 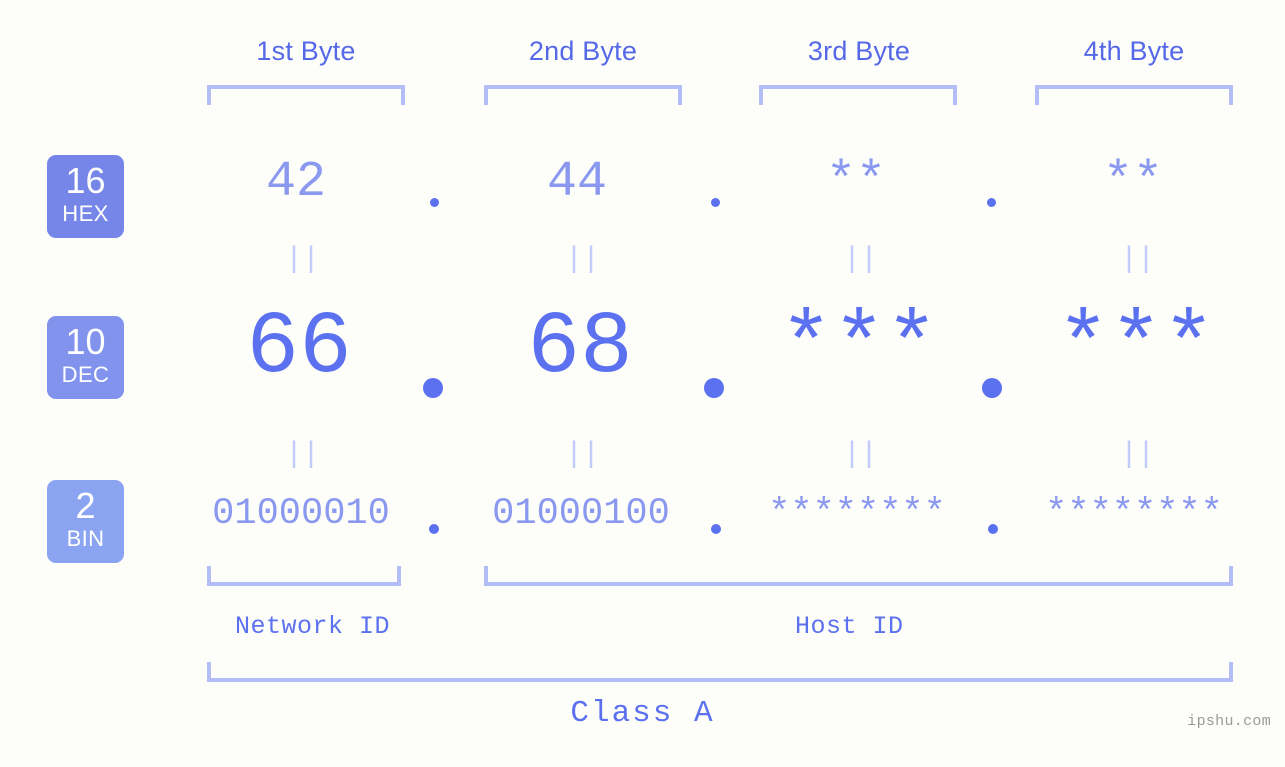 I want to click on base-badge-bin-name: BIN, so click(x=85, y=538).